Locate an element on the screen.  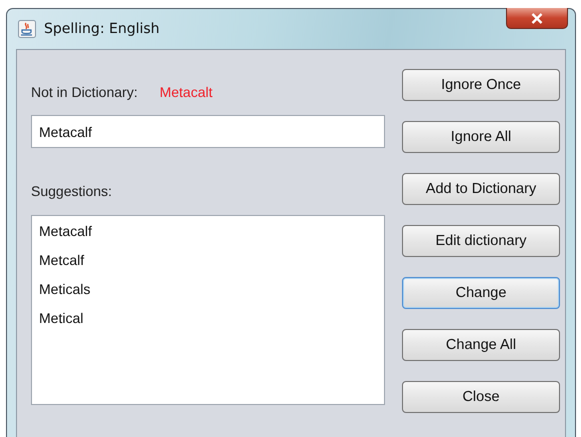
dialog-button: Ignore All is located at coordinates (481, 137).